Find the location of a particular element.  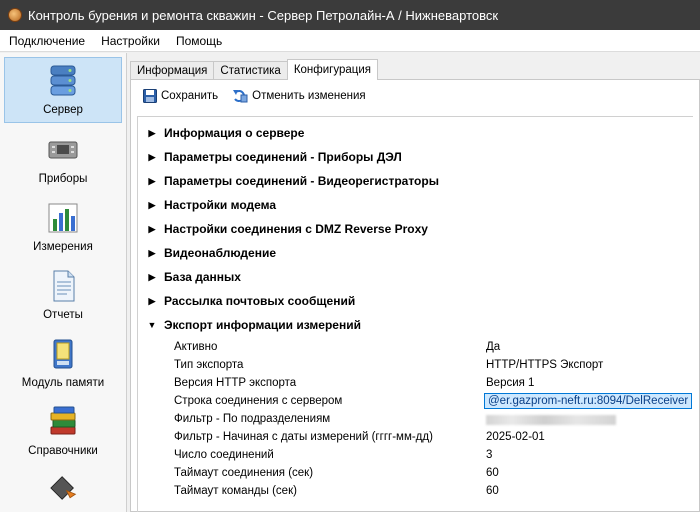

sidebar-item-chip is located at coordinates (63, 488).